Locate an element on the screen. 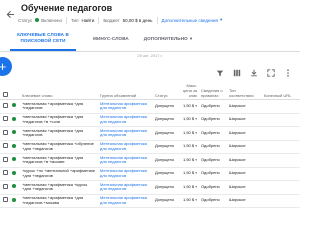  header-ad-group: Группа объявлений is located at coordinates (125, 91).